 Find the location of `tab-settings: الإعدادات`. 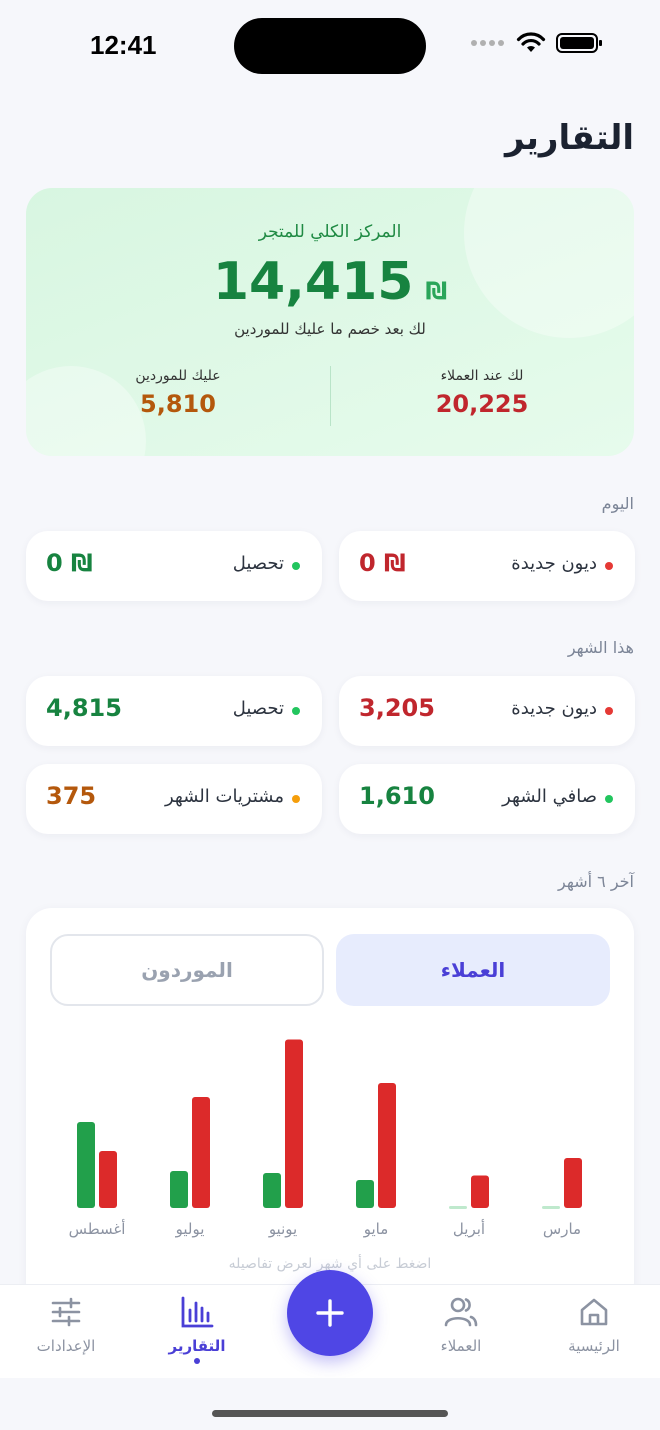

tab-settings: الإعدادات is located at coordinates (66, 1325).